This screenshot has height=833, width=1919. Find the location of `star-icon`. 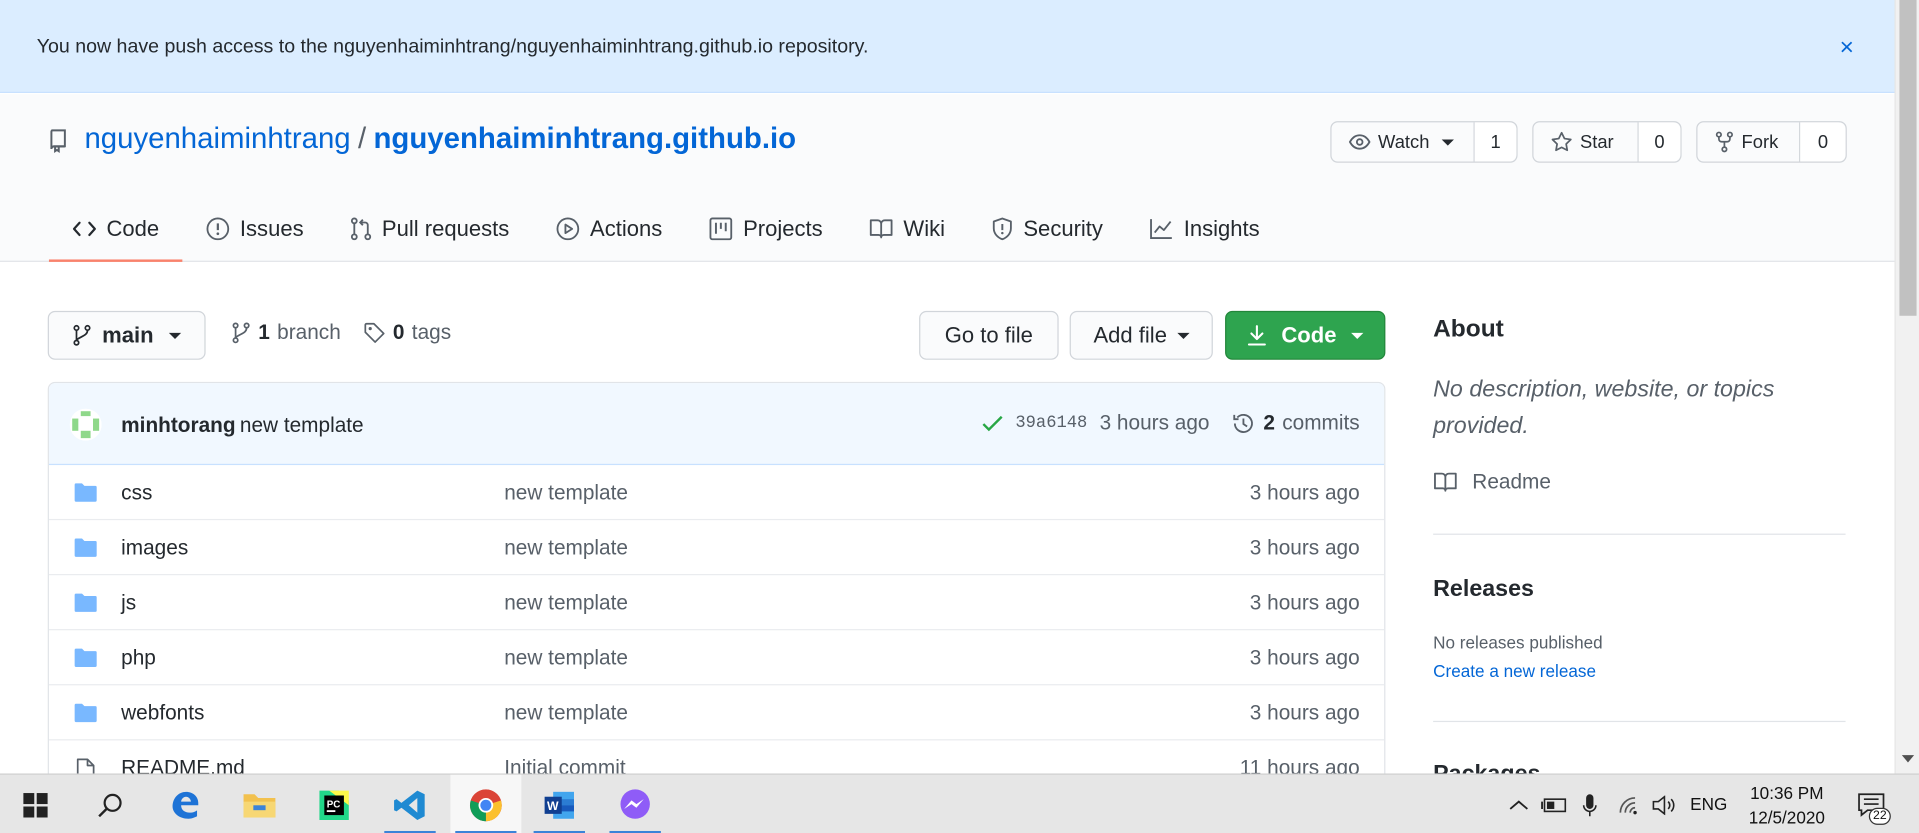

star-icon is located at coordinates (1561, 141).